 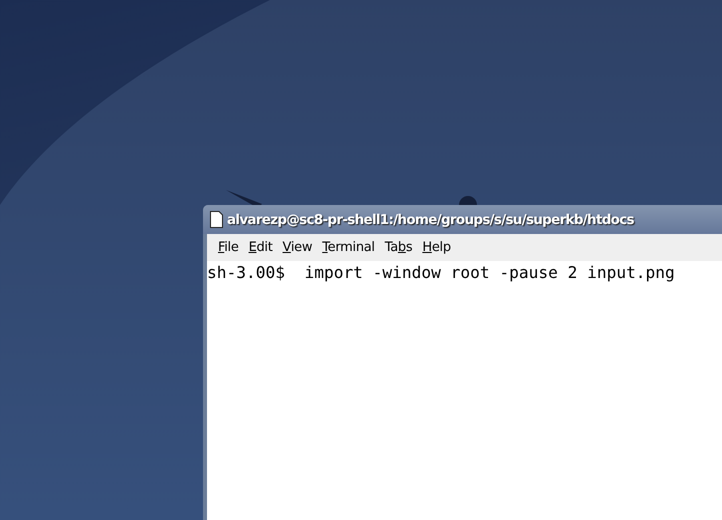 What do you see at coordinates (399, 247) in the screenshot?
I see `menu-item: Tabs` at bounding box center [399, 247].